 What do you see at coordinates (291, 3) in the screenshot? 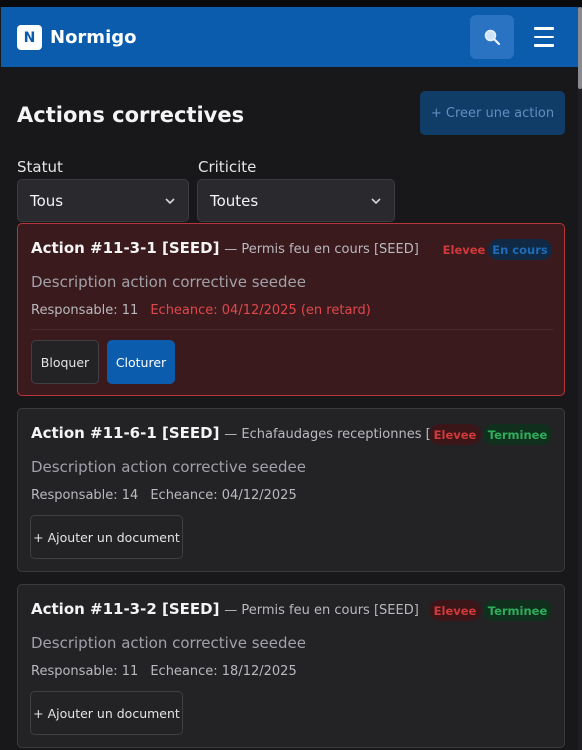
I see `window-top-edge` at bounding box center [291, 3].